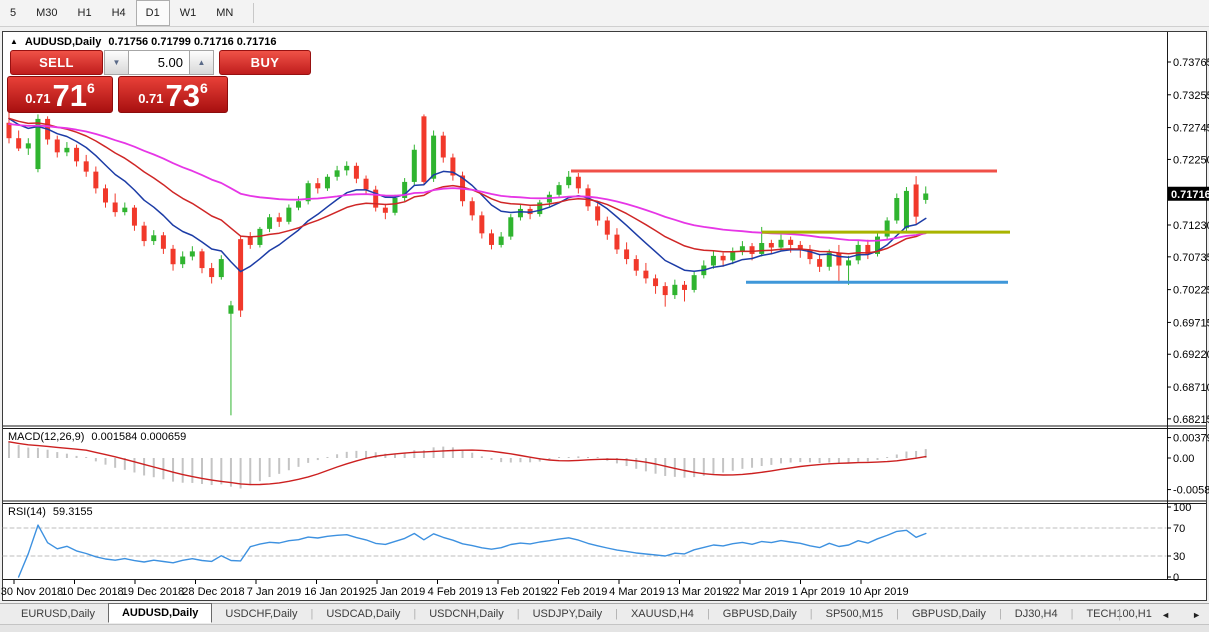 This screenshot has height=632, width=1209. What do you see at coordinates (13, 13) in the screenshot?
I see `timeframe-button-5: 5` at bounding box center [13, 13].